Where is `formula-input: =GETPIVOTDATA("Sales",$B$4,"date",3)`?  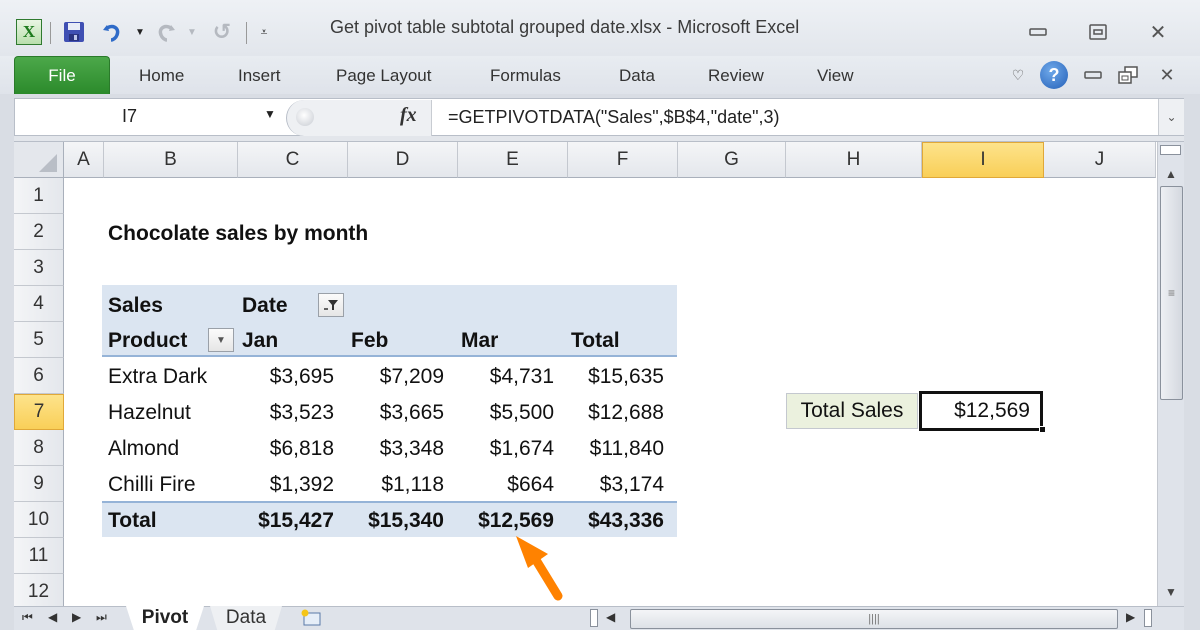 formula-input: =GETPIVOTDATA("Sales",$B$4,"date",3) is located at coordinates (614, 117).